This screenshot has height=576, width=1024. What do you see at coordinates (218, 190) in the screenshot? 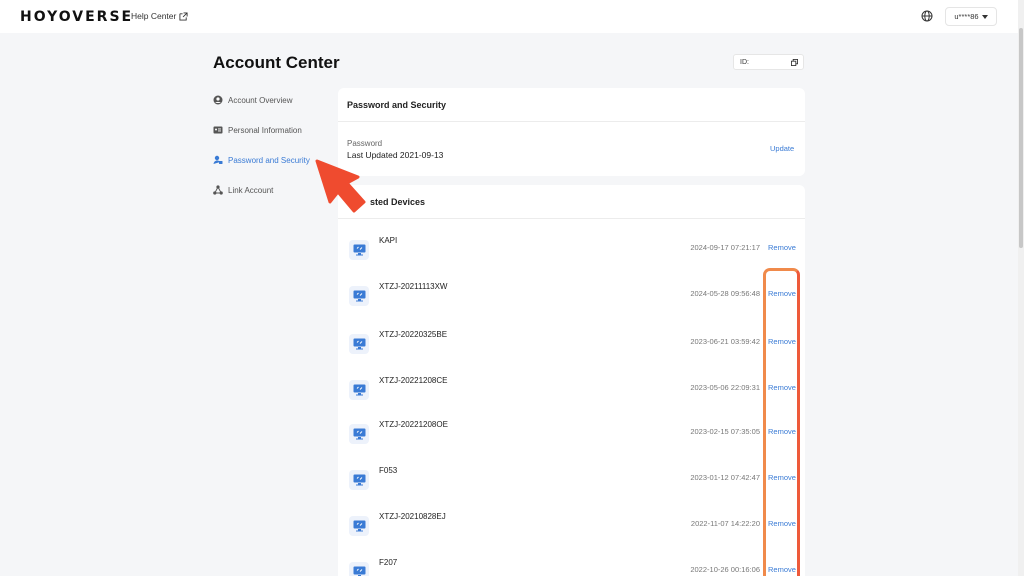
I see `link-account-icon` at bounding box center [218, 190].